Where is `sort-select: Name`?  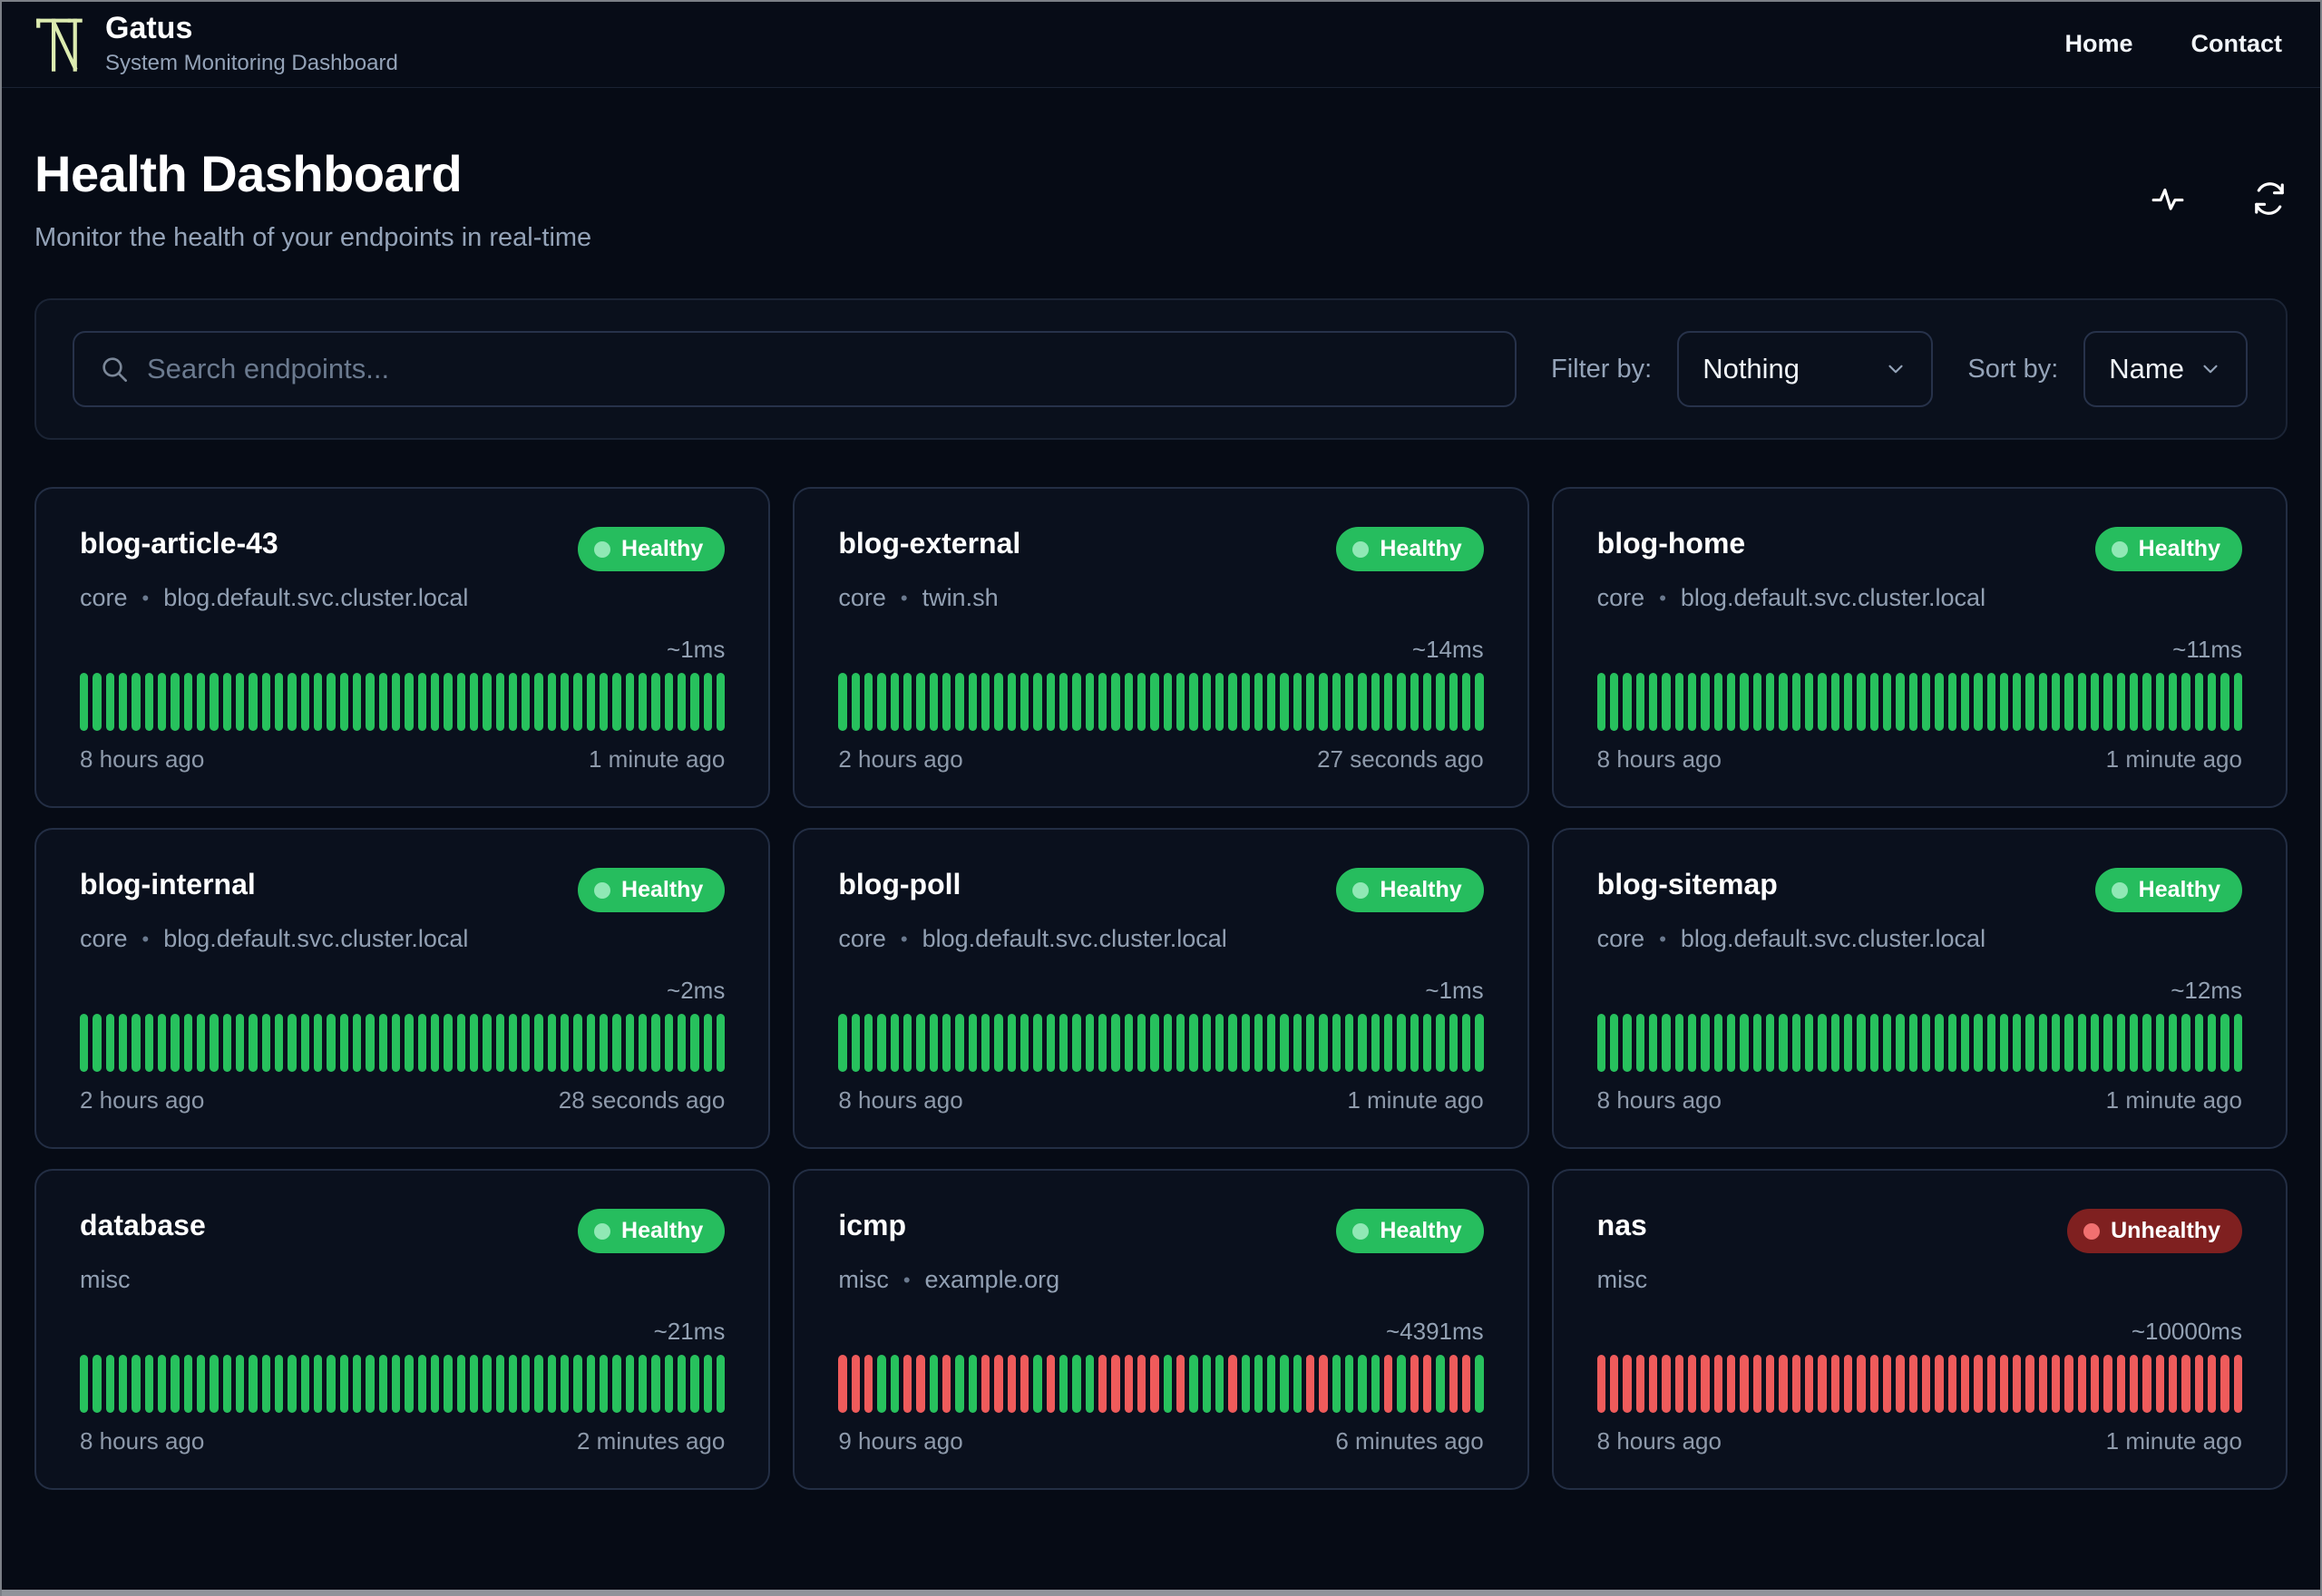
sort-select: Name is located at coordinates (2165, 369).